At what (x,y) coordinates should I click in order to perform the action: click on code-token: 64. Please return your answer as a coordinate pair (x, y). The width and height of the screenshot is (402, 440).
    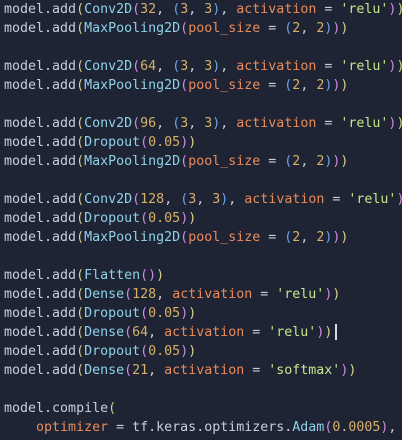
    Looking at the image, I should click on (140, 332).